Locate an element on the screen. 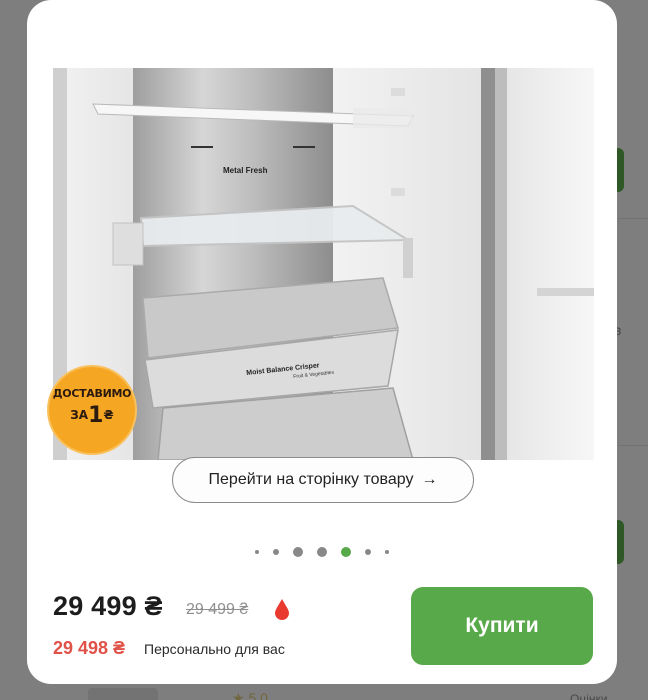 This screenshot has height=700, width=648. delivery-badge-line1: ДОСТАВИМО is located at coordinates (92, 393).